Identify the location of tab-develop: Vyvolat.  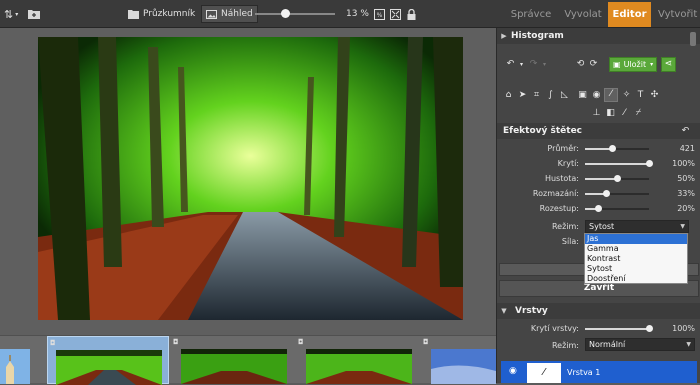
(583, 14).